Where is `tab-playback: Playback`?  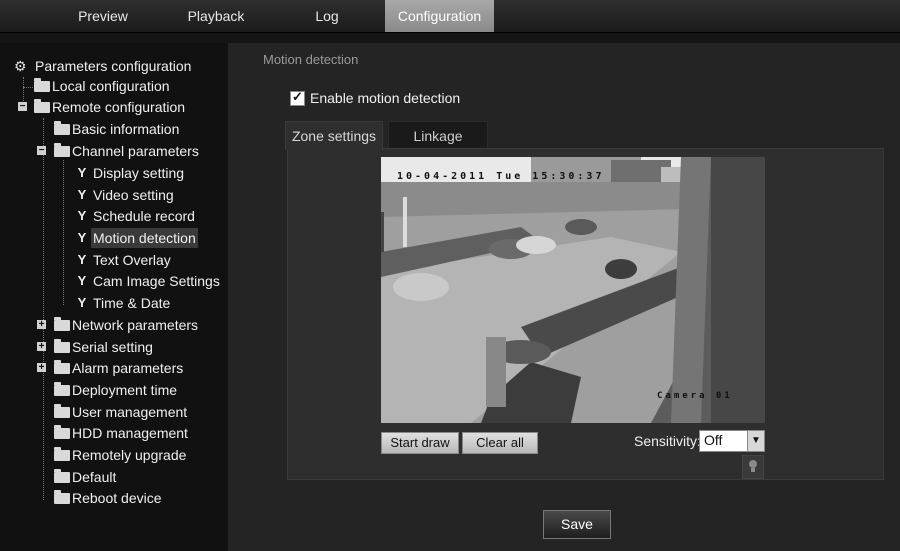
tab-playback: Playback is located at coordinates (216, 16).